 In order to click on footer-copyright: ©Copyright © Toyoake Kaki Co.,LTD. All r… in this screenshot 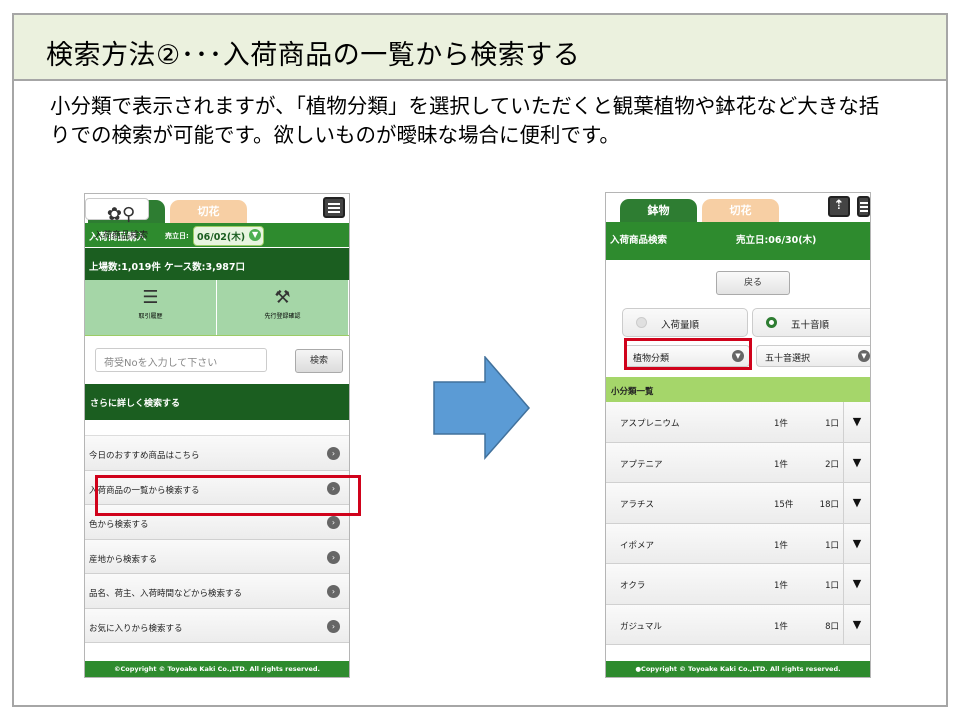, I will do `click(217, 669)`.